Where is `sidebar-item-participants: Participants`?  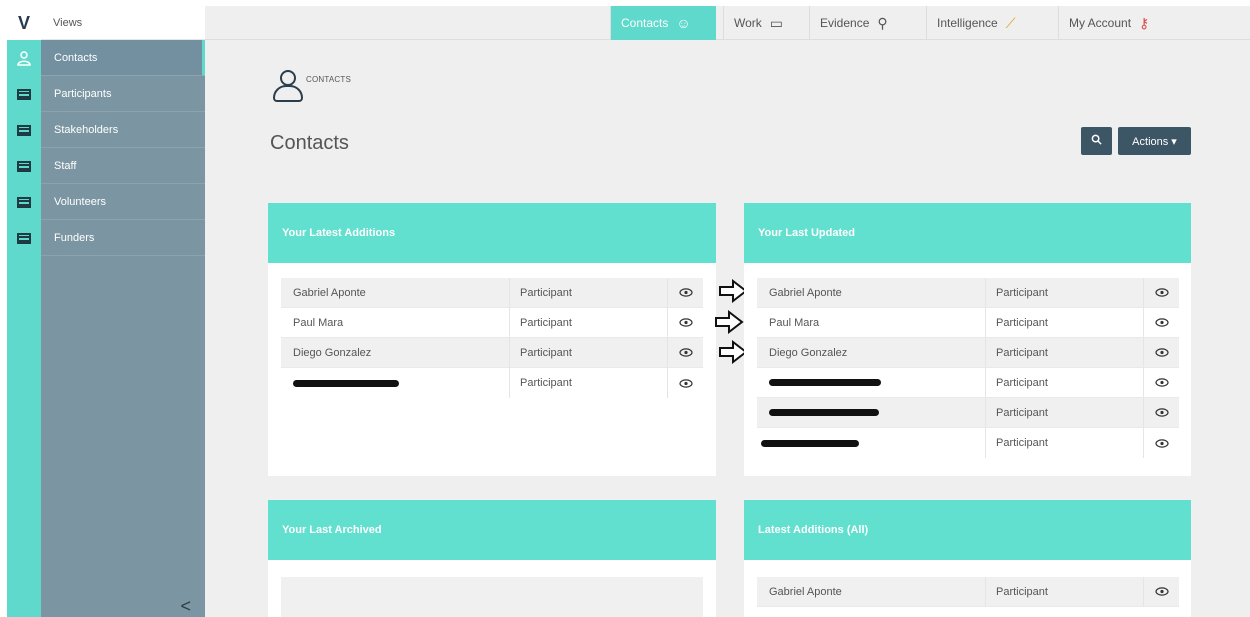 sidebar-item-participants: Participants is located at coordinates (123, 94).